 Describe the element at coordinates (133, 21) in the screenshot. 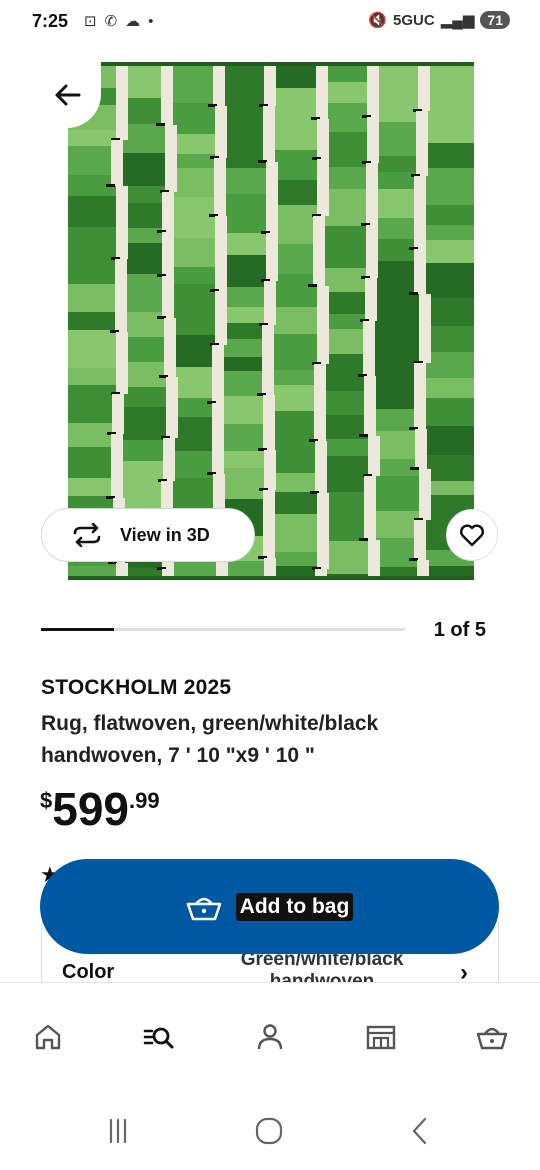

I see `cloud-icon: ☁` at that location.